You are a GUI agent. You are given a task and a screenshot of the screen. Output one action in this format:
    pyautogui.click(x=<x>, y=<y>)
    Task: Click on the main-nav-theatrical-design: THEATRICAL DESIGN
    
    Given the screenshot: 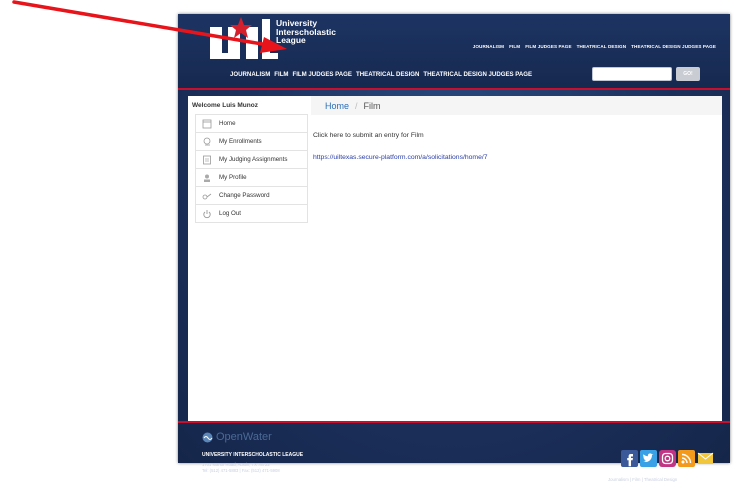 What is the action you would take?
    pyautogui.click(x=387, y=74)
    